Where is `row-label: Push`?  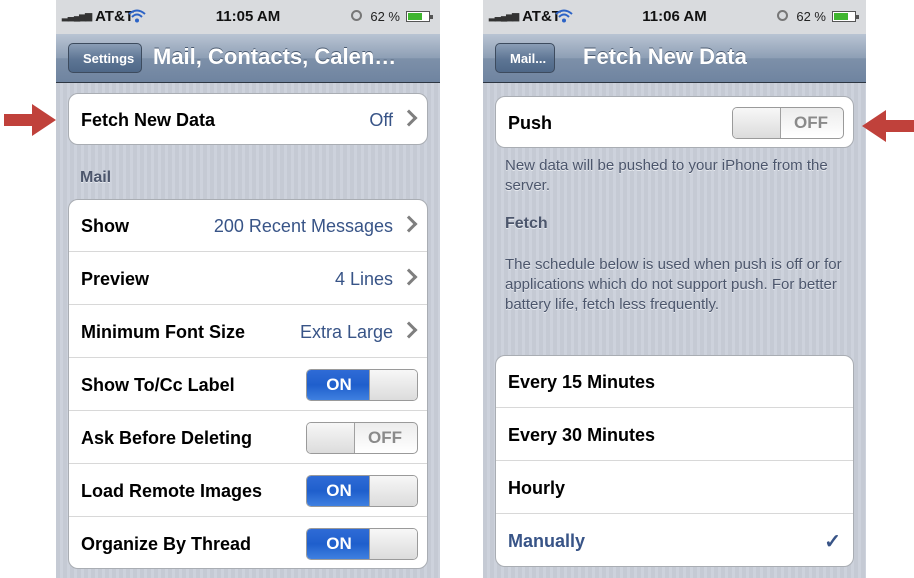 row-label: Push is located at coordinates (530, 123).